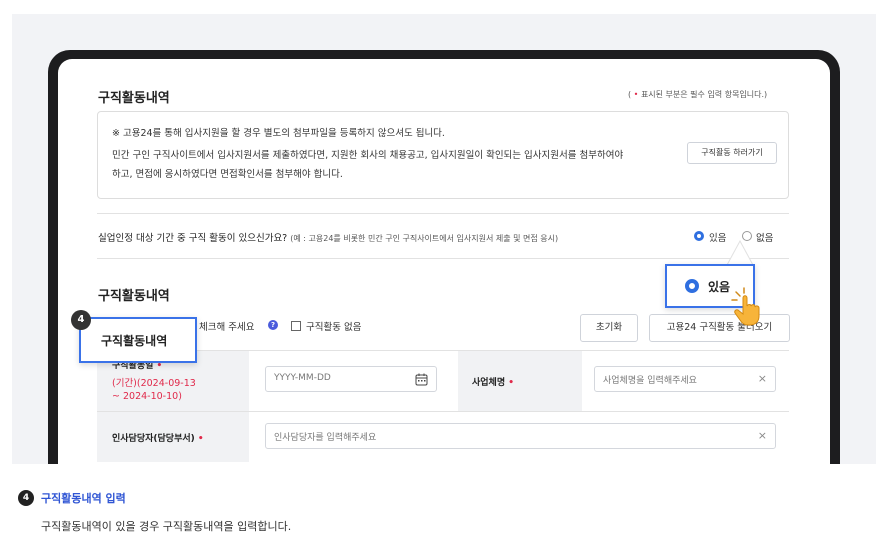 Image resolution: width=884 pixels, height=555 pixels. I want to click on hand-pointer-icon, so click(745, 306).